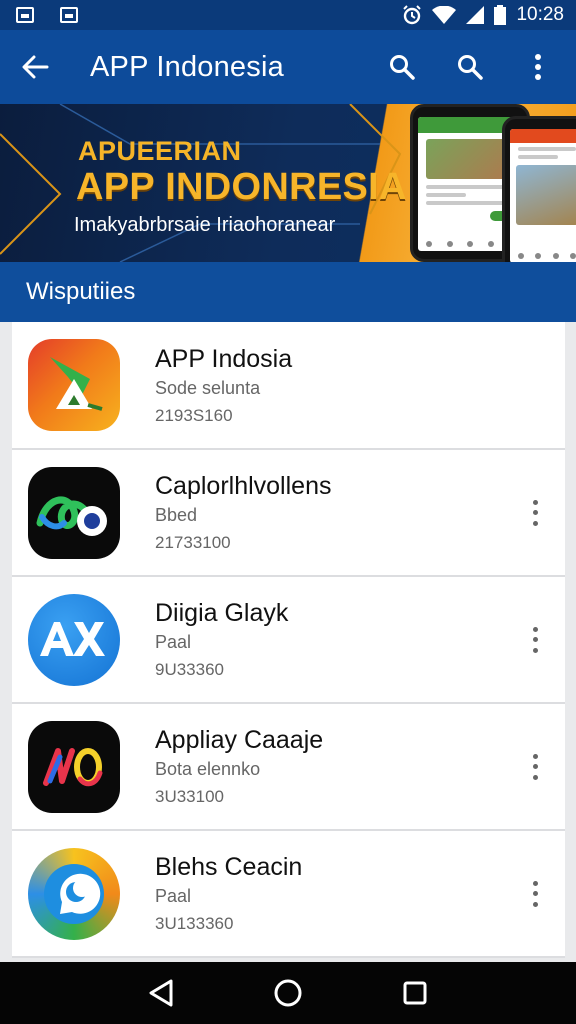 The height and width of the screenshot is (1024, 576). I want to click on chat-bubble-icon, so click(74, 893).